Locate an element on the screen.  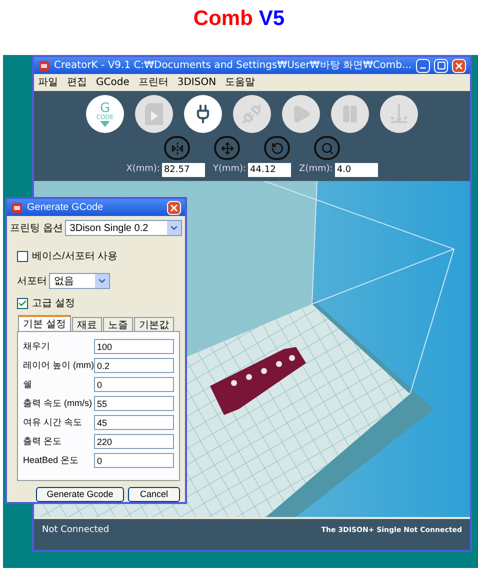
tab: 기본 설정 is located at coordinates (44, 323).